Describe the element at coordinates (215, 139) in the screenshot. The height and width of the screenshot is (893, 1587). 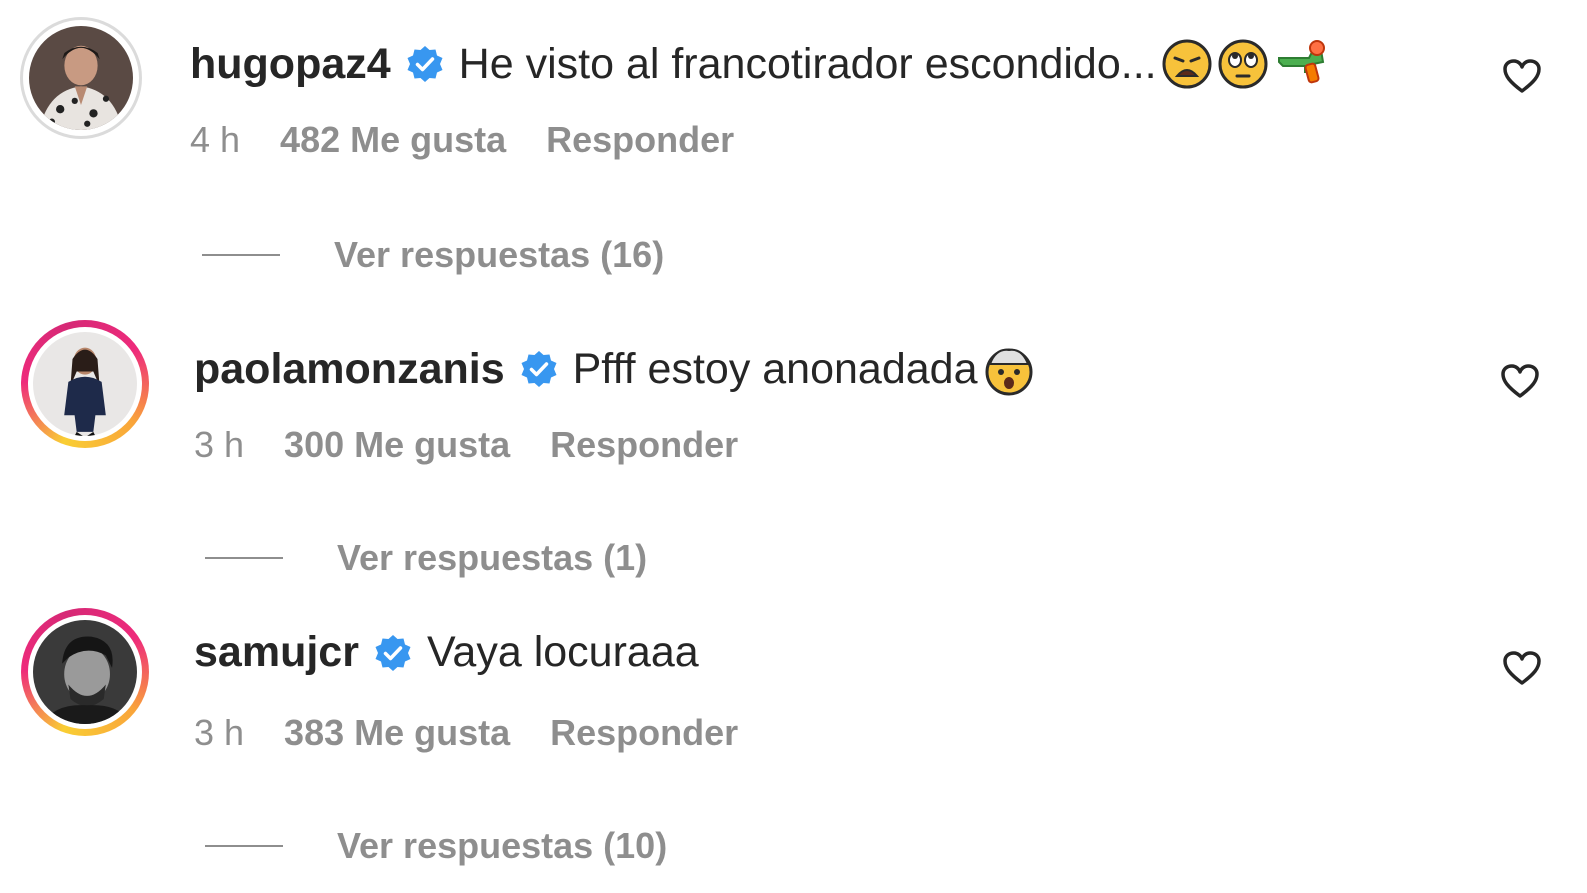
I see `comment-time: 4 h` at that location.